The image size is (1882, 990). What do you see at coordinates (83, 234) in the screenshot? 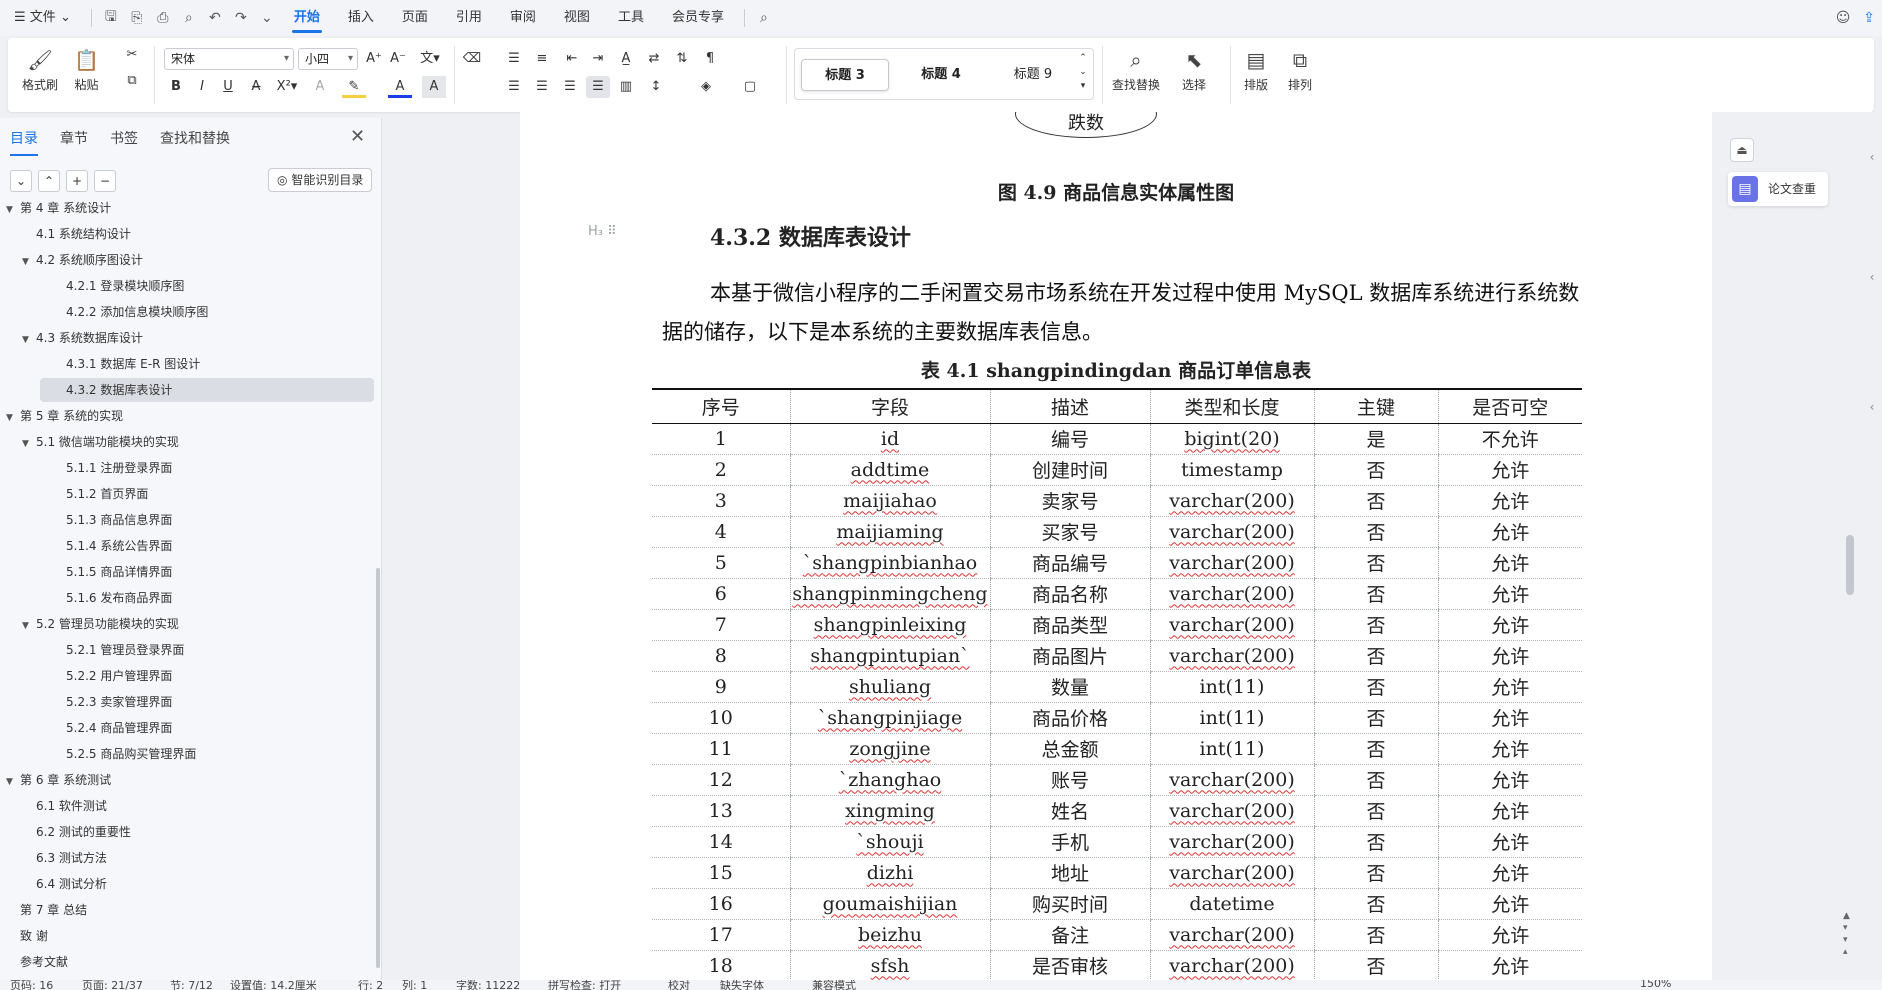
I see `toc-item: 4.1 系统结构设计` at bounding box center [83, 234].